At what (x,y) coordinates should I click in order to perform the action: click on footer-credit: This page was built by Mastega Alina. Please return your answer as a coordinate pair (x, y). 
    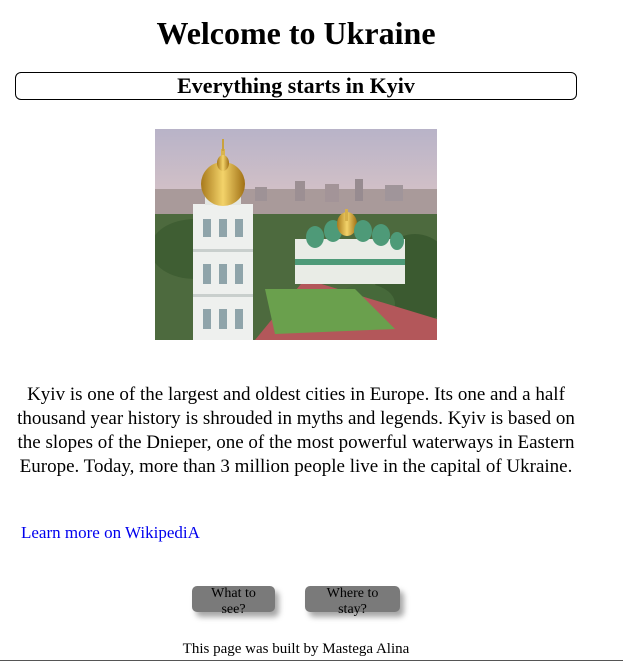
    Looking at the image, I should click on (296, 649).